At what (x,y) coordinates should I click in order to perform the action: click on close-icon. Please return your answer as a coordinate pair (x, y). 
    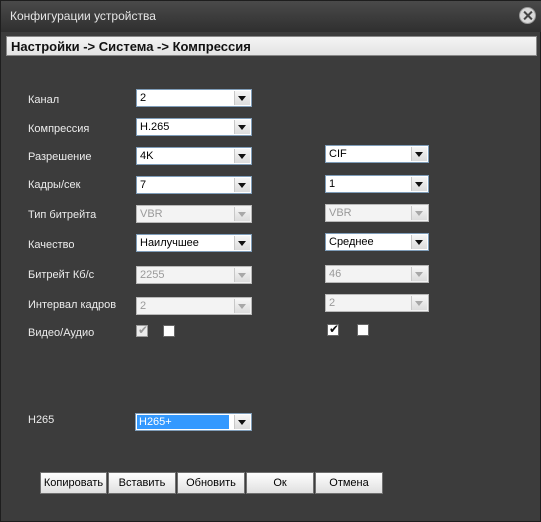
    Looking at the image, I should click on (527, 15).